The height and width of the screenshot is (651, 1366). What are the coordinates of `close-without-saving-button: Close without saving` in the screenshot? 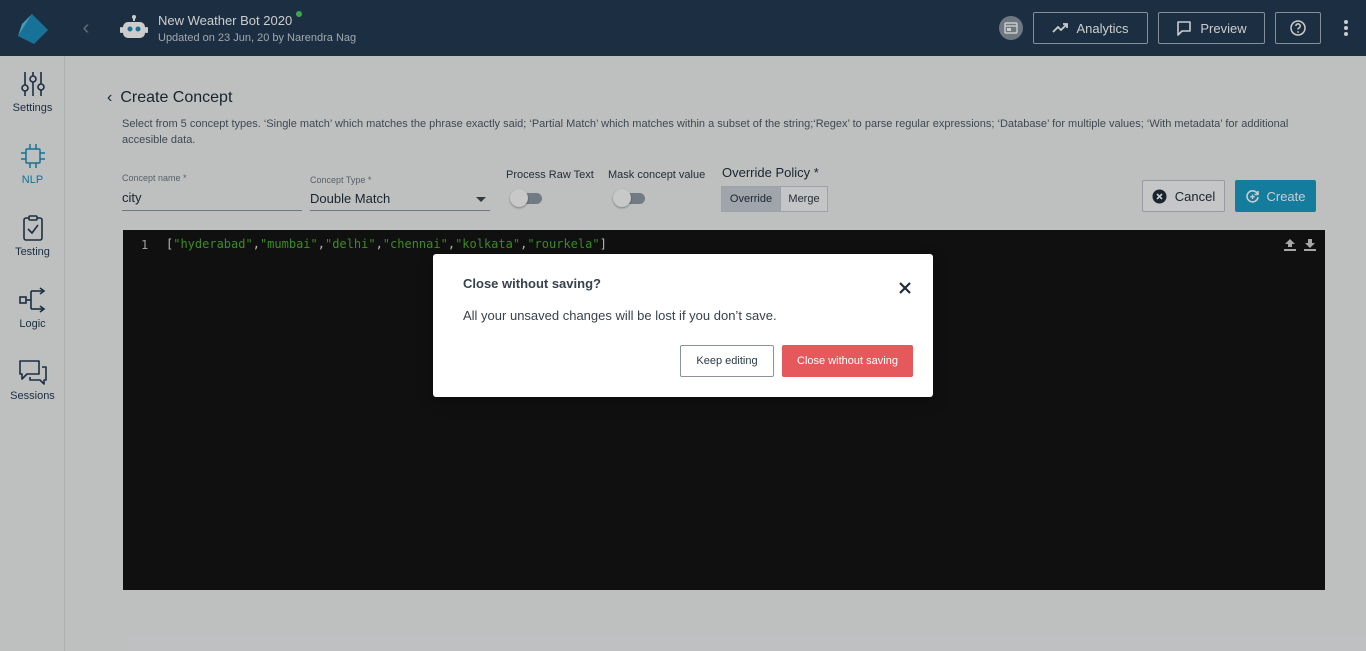 It's located at (847, 361).